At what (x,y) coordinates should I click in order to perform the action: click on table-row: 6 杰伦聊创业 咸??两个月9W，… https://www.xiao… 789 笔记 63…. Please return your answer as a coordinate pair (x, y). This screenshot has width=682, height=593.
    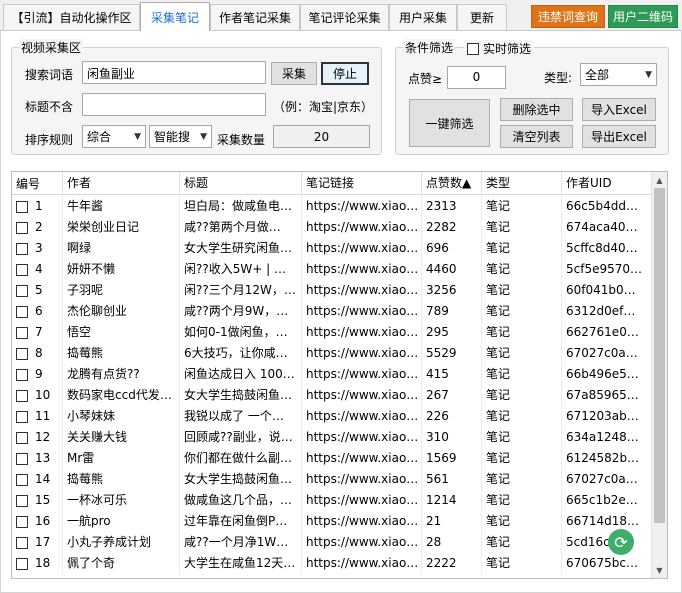
    Looking at the image, I should click on (332, 311).